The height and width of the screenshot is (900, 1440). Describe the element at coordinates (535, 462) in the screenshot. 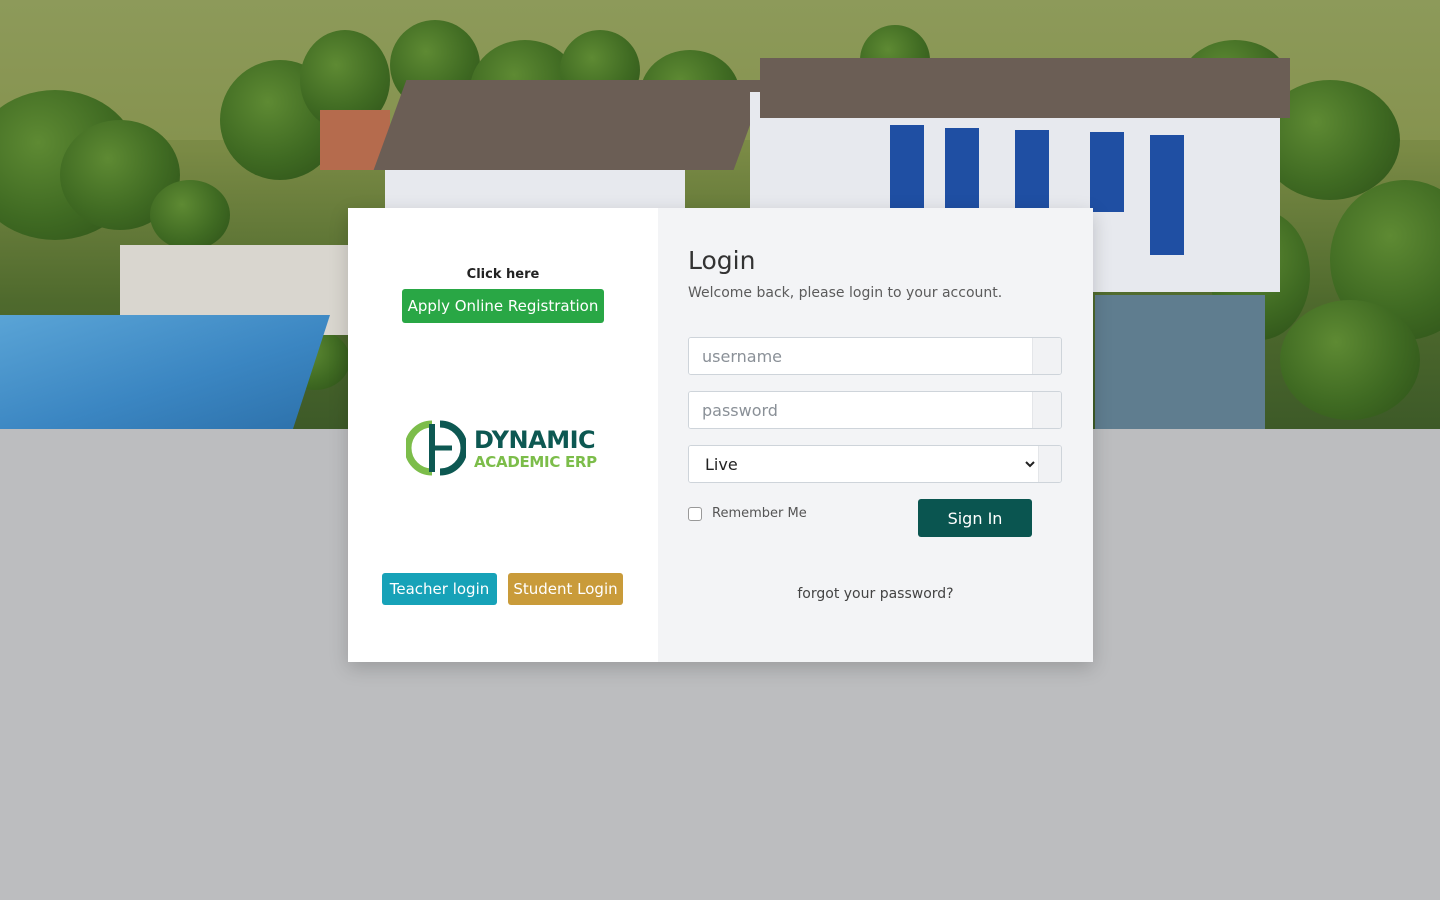

I see `logo-subtitle: ACADEMIC ERP` at that location.